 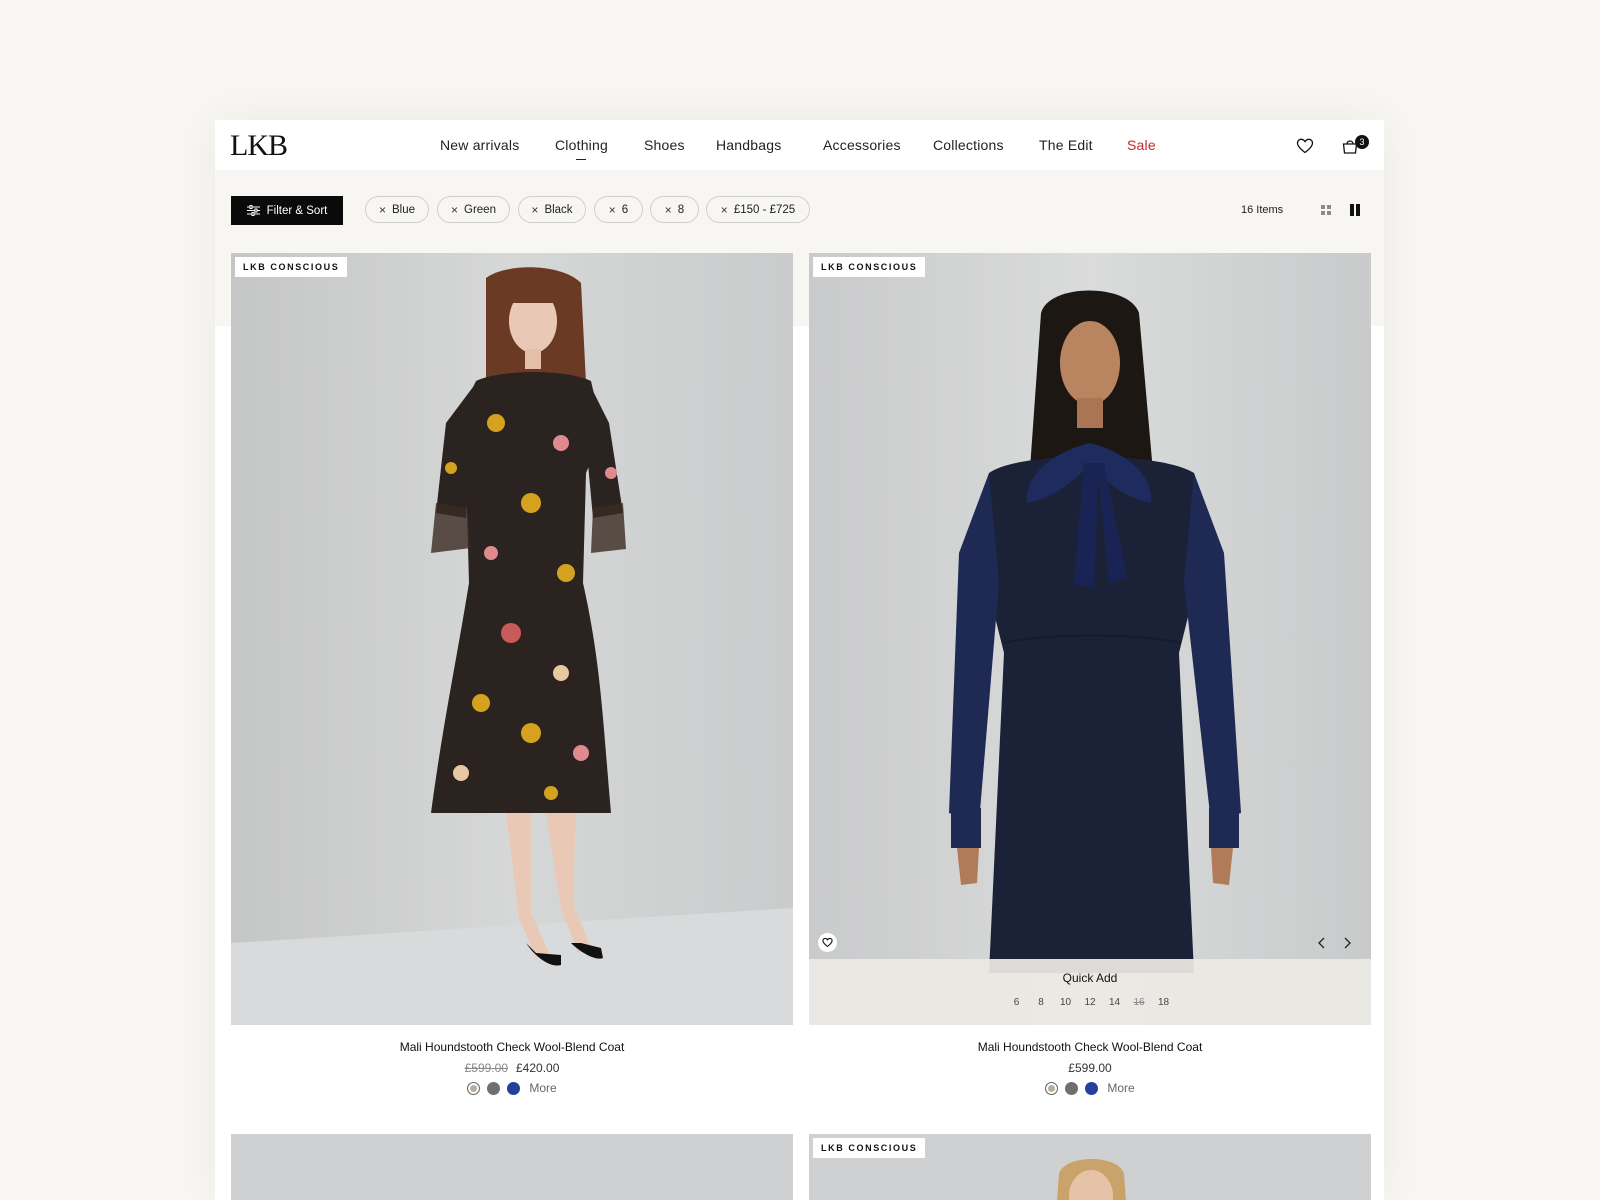 What do you see at coordinates (1347, 943) in the screenshot?
I see `chevron-right-icon` at bounding box center [1347, 943].